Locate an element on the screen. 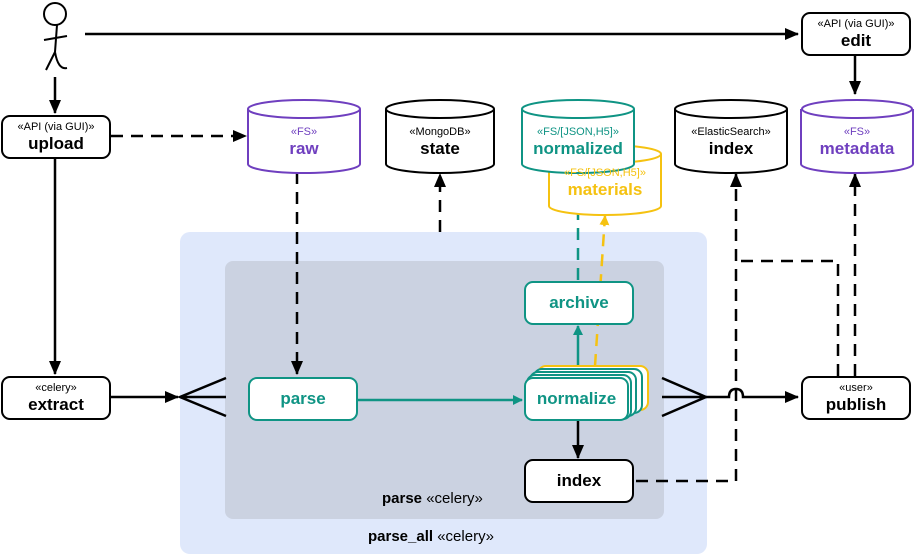 Image resolution: width=914 pixels, height=557 pixels. node-normalize-title: normalize is located at coordinates (576, 398).